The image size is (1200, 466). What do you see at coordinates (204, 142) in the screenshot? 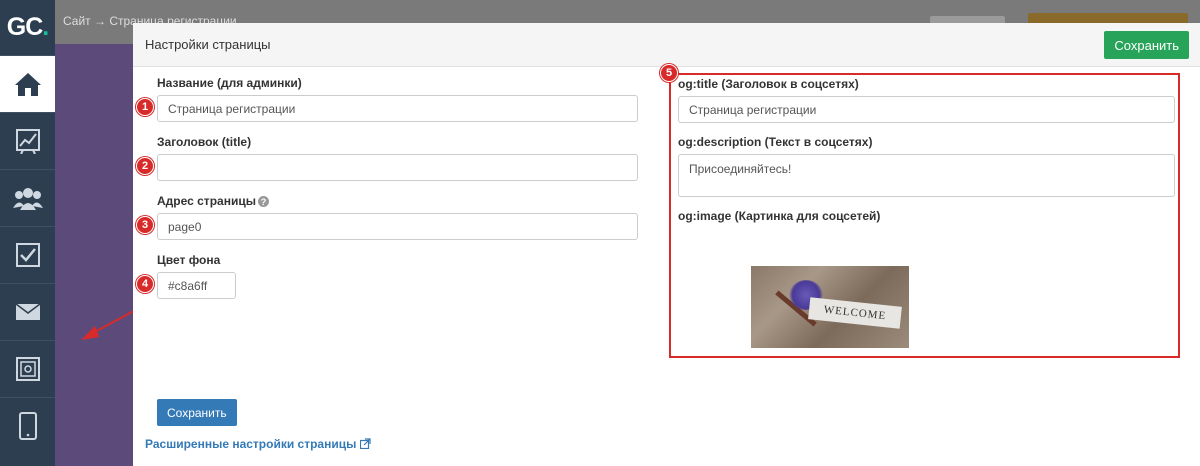
I see `title-label: Заголовок (title)` at bounding box center [204, 142].